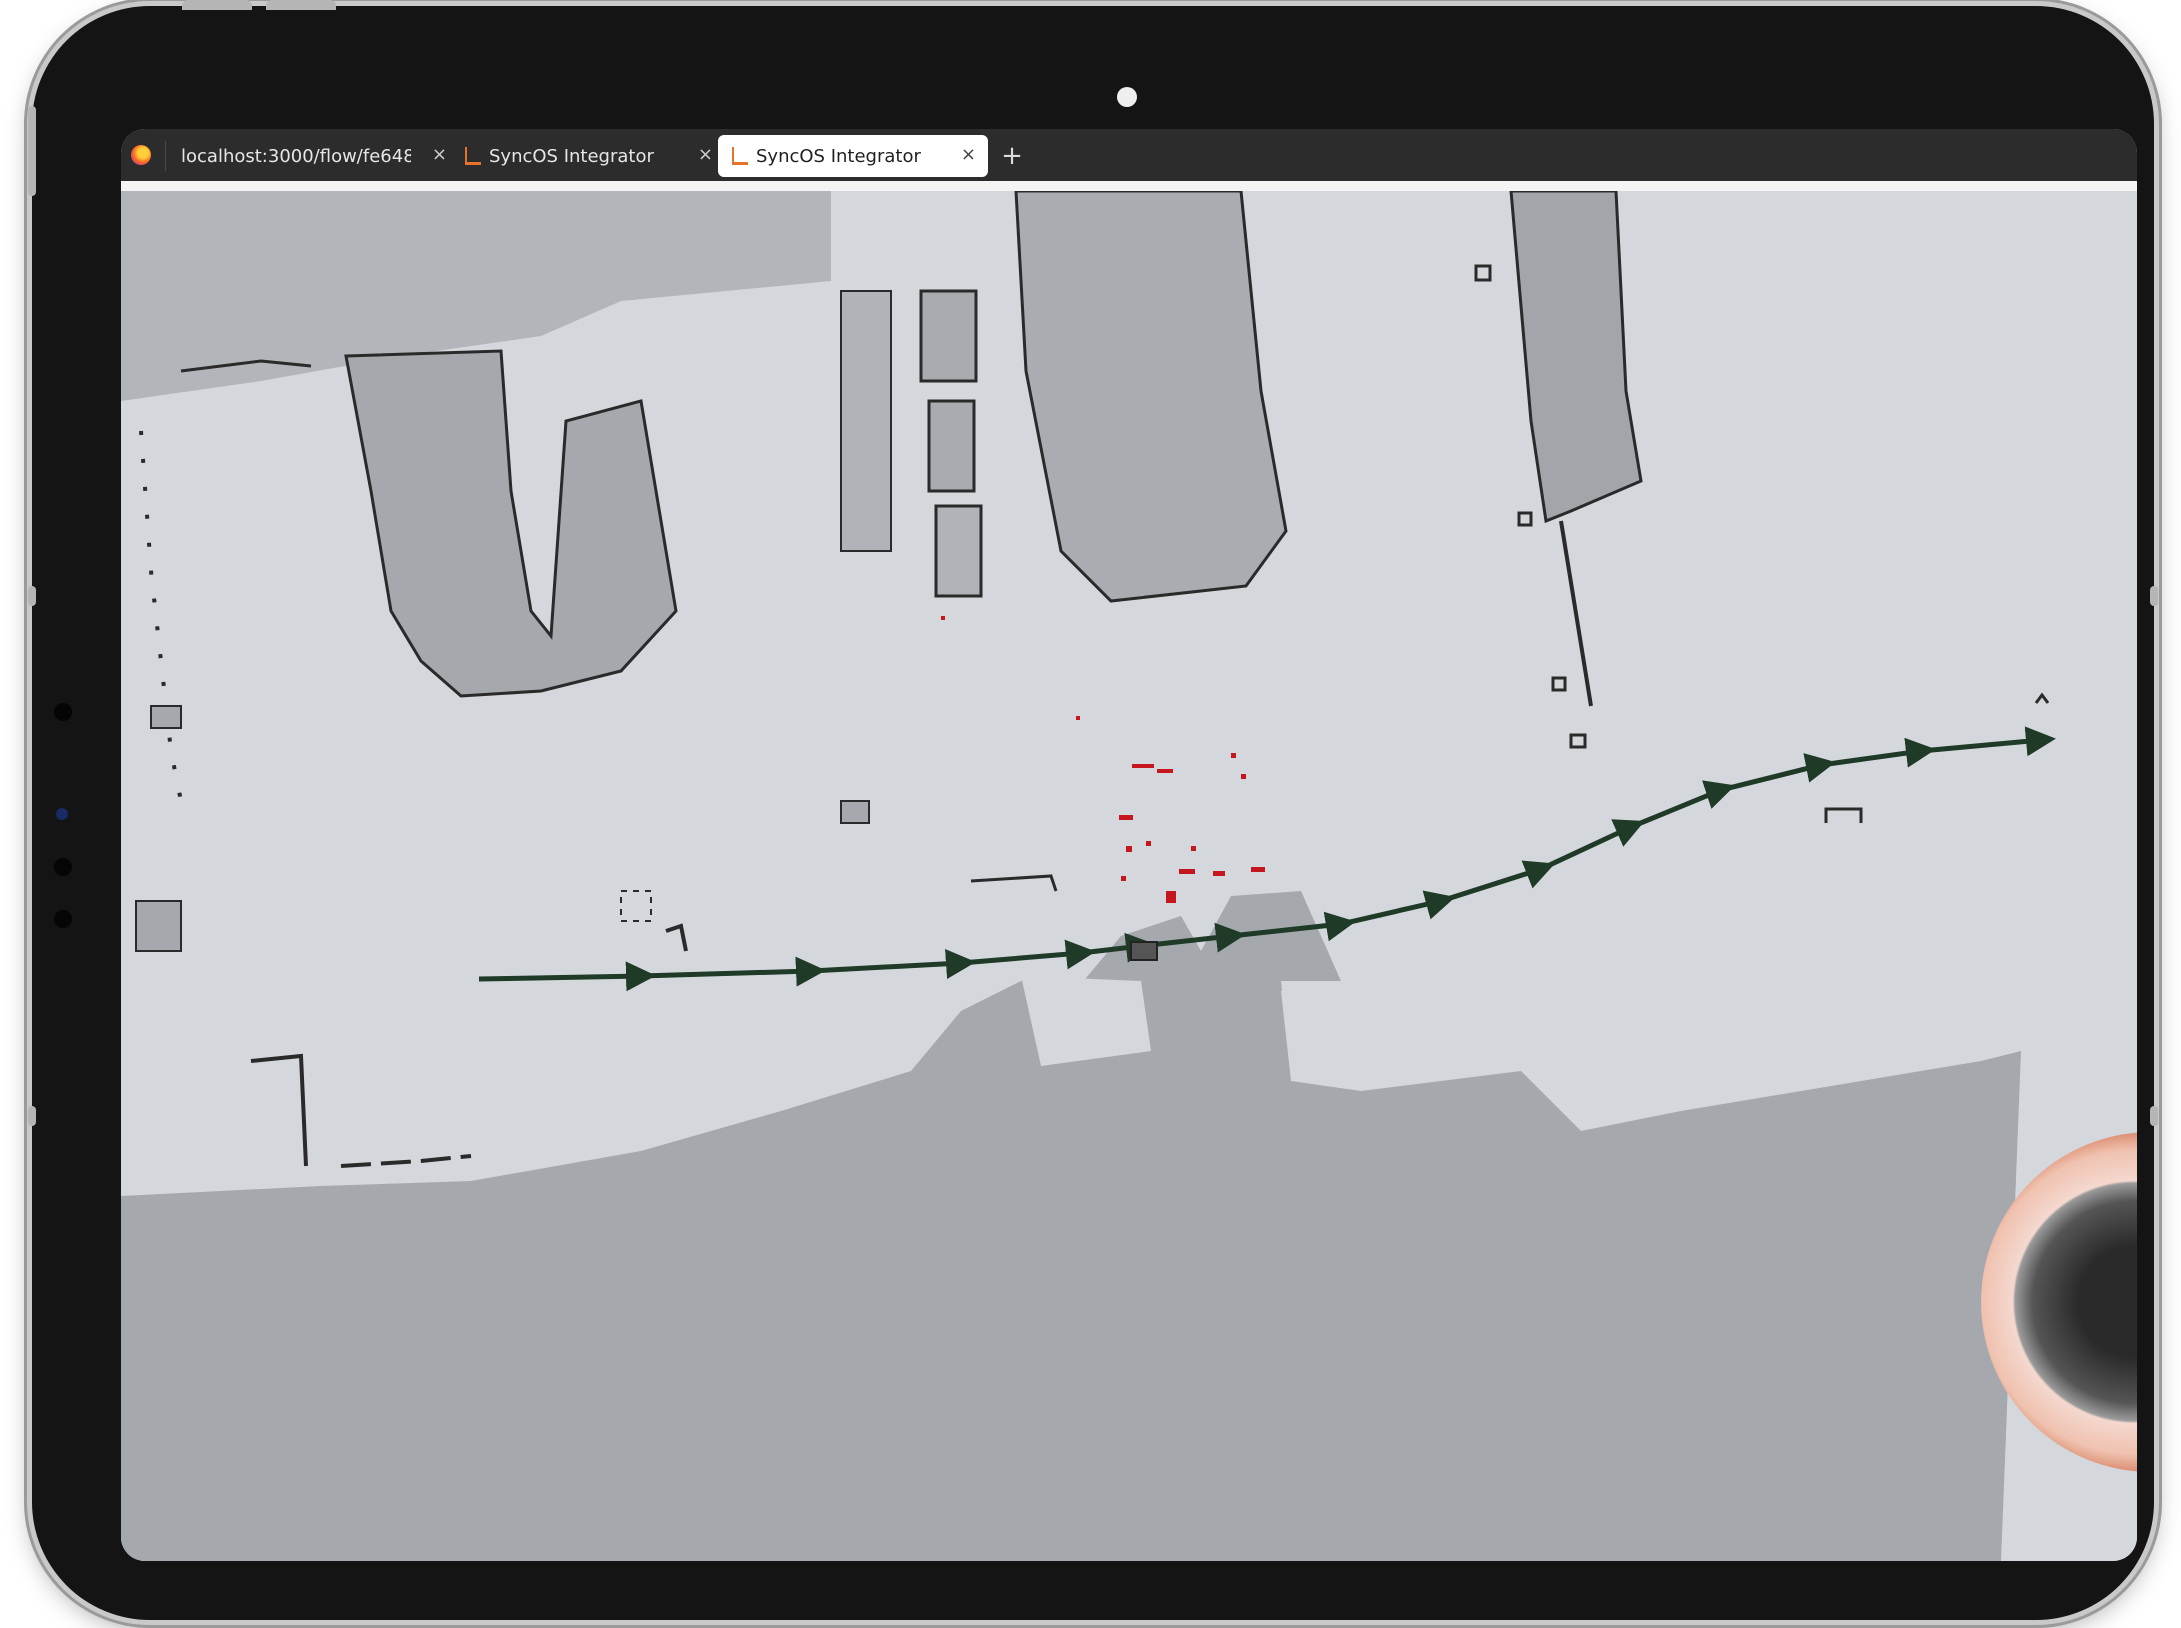 The height and width of the screenshot is (1628, 2181). What do you see at coordinates (1012, 156) in the screenshot?
I see `new-tab-button: +` at bounding box center [1012, 156].